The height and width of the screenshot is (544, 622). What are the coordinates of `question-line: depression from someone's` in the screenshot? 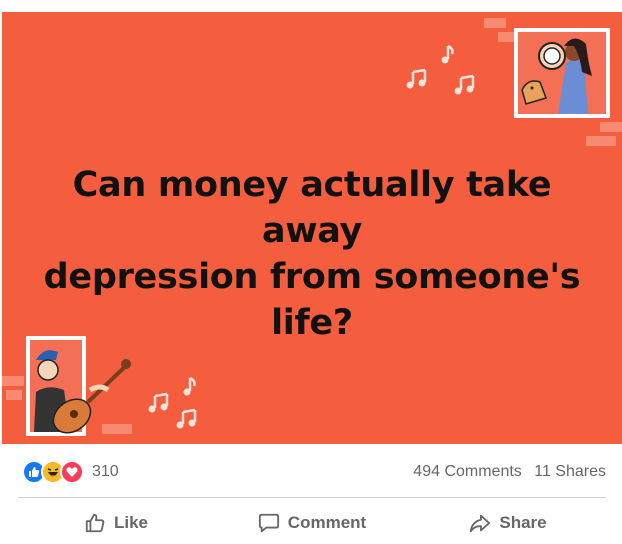 It's located at (312, 277).